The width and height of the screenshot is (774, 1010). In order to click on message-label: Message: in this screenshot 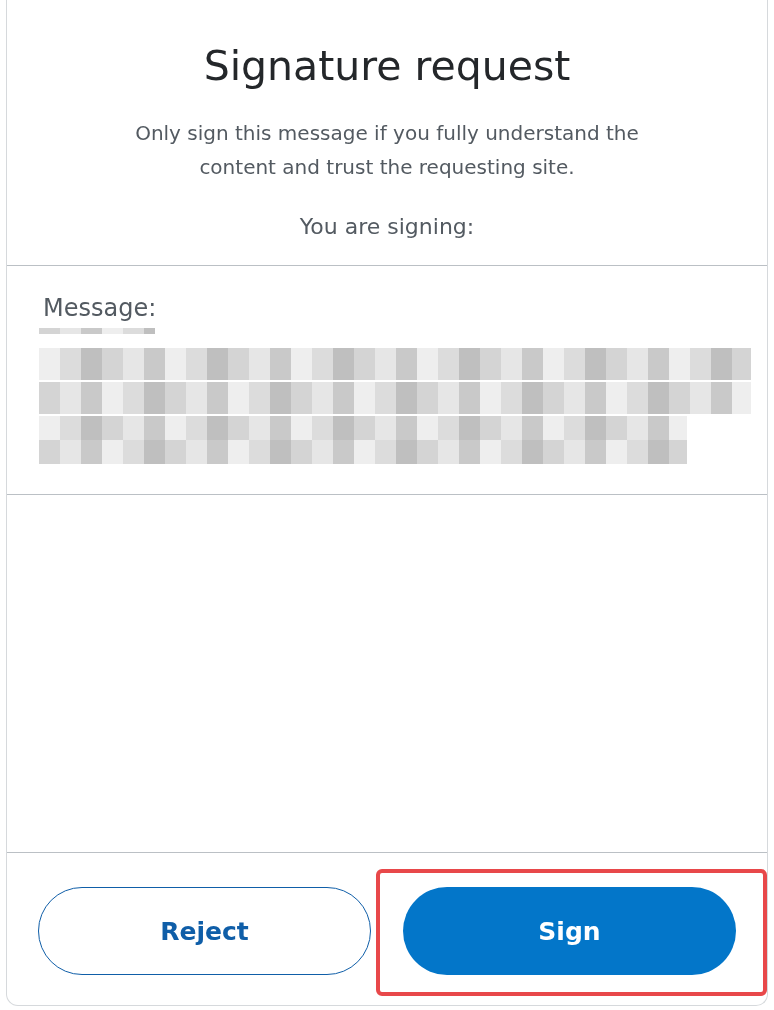, I will do `click(100, 308)`.